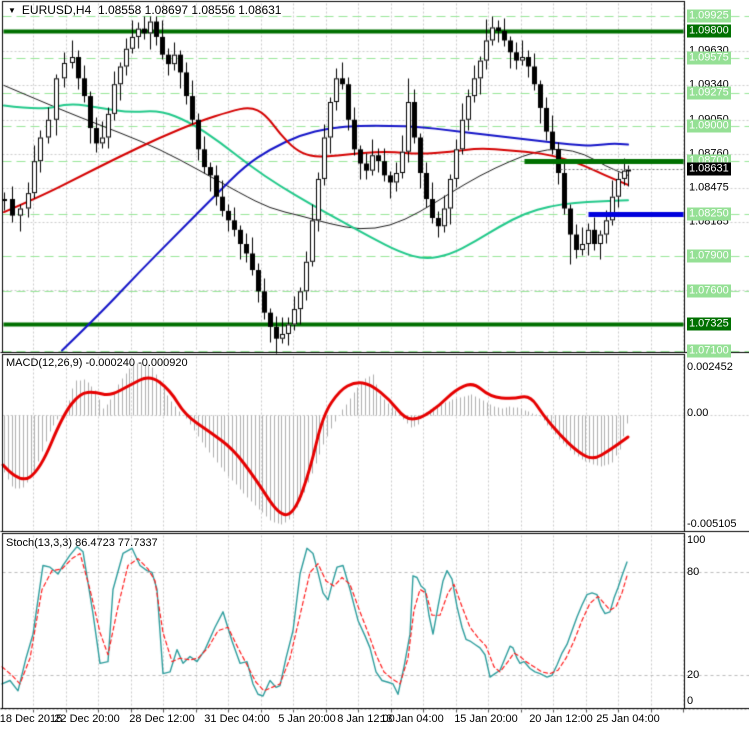 The width and height of the screenshot is (749, 731). What do you see at coordinates (486, 719) in the screenshot?
I see `date-tick-label: 15 Jan 20:00` at bounding box center [486, 719].